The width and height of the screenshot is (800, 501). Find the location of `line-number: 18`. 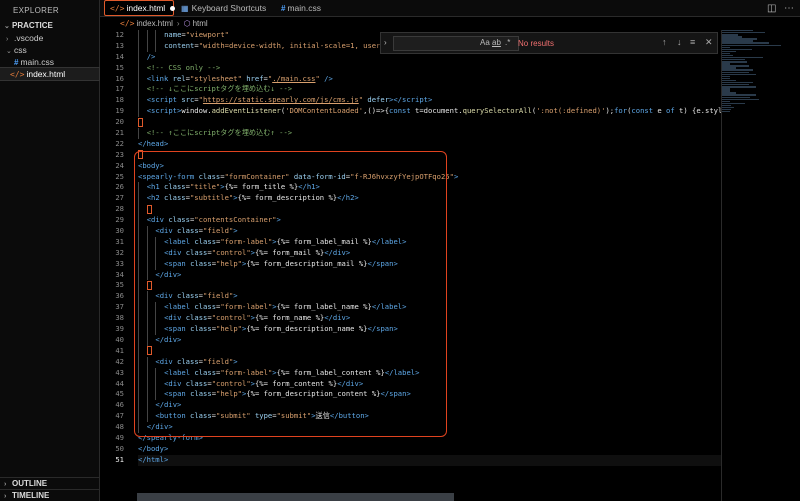

line-number: 18 is located at coordinates (119, 100).